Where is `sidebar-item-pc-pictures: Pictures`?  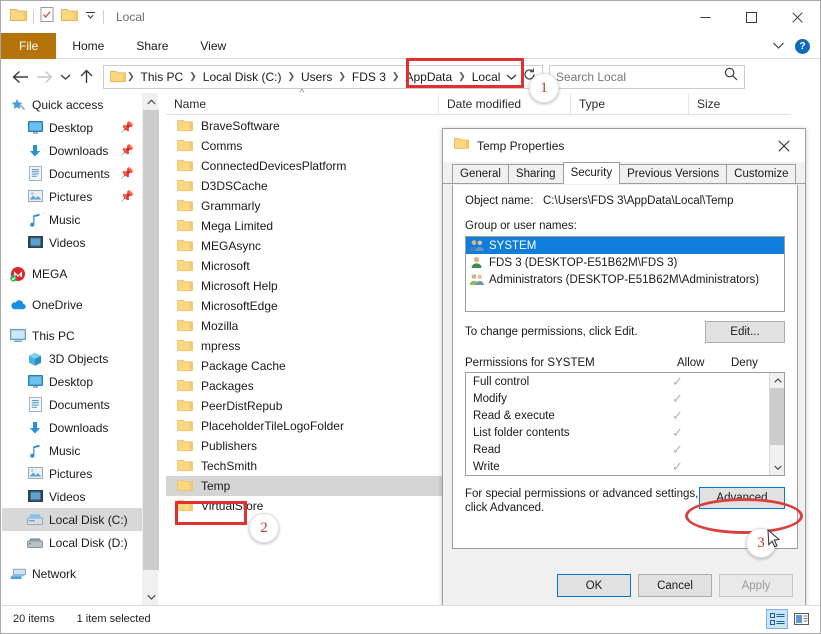
sidebar-item-pc-pictures: Pictures is located at coordinates (72, 473).